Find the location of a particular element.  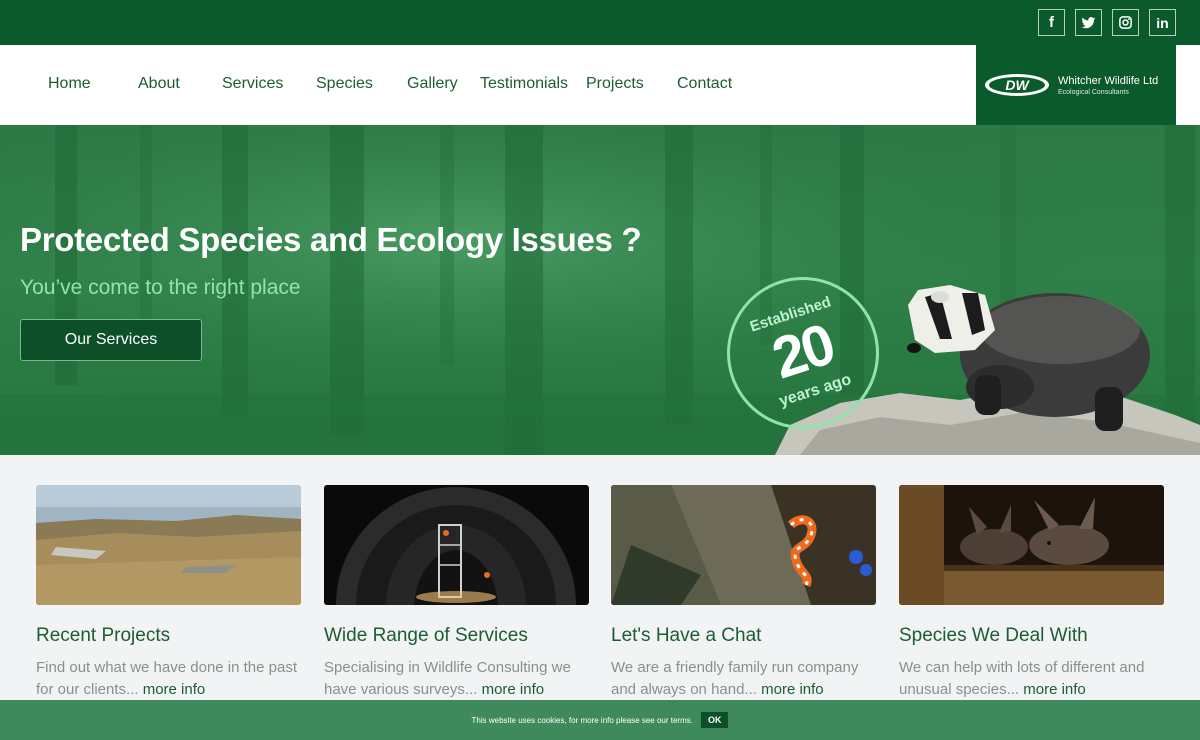

tunnel-image is located at coordinates (456, 545).